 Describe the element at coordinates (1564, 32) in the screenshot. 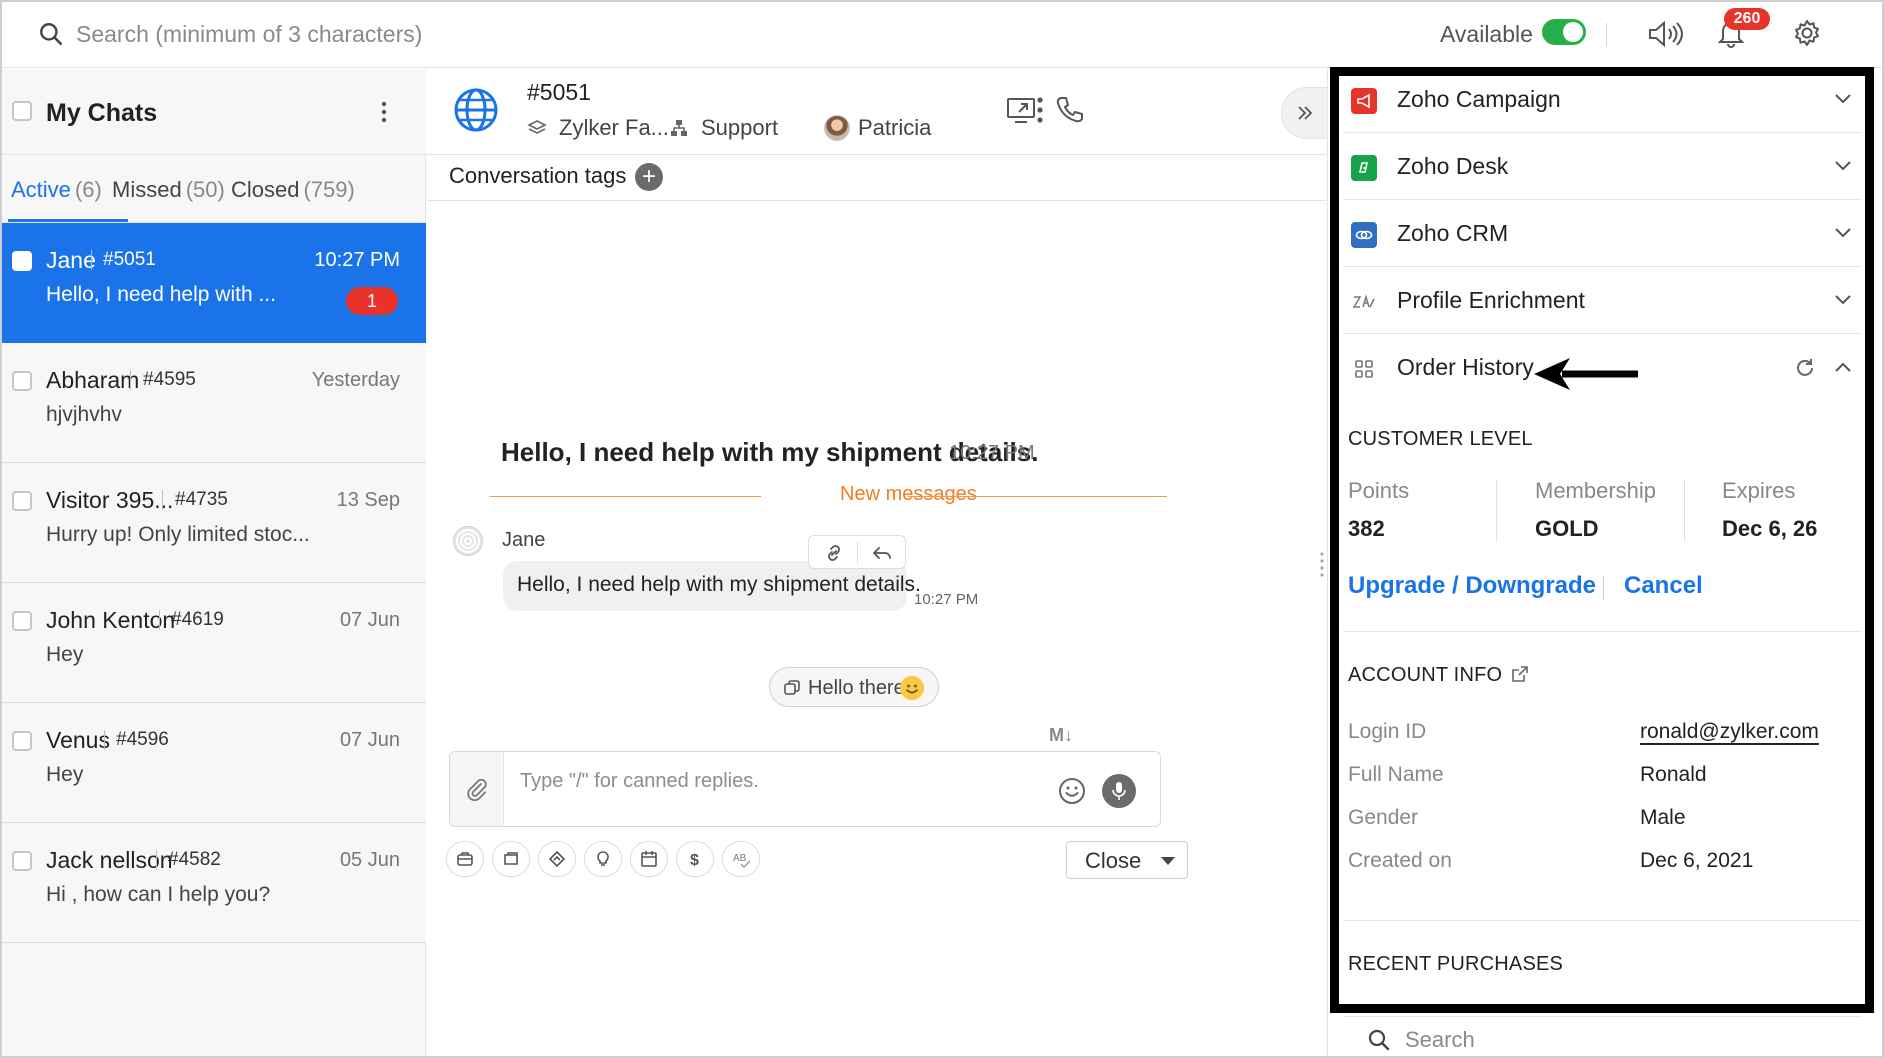

I see `availability-toggle` at that location.